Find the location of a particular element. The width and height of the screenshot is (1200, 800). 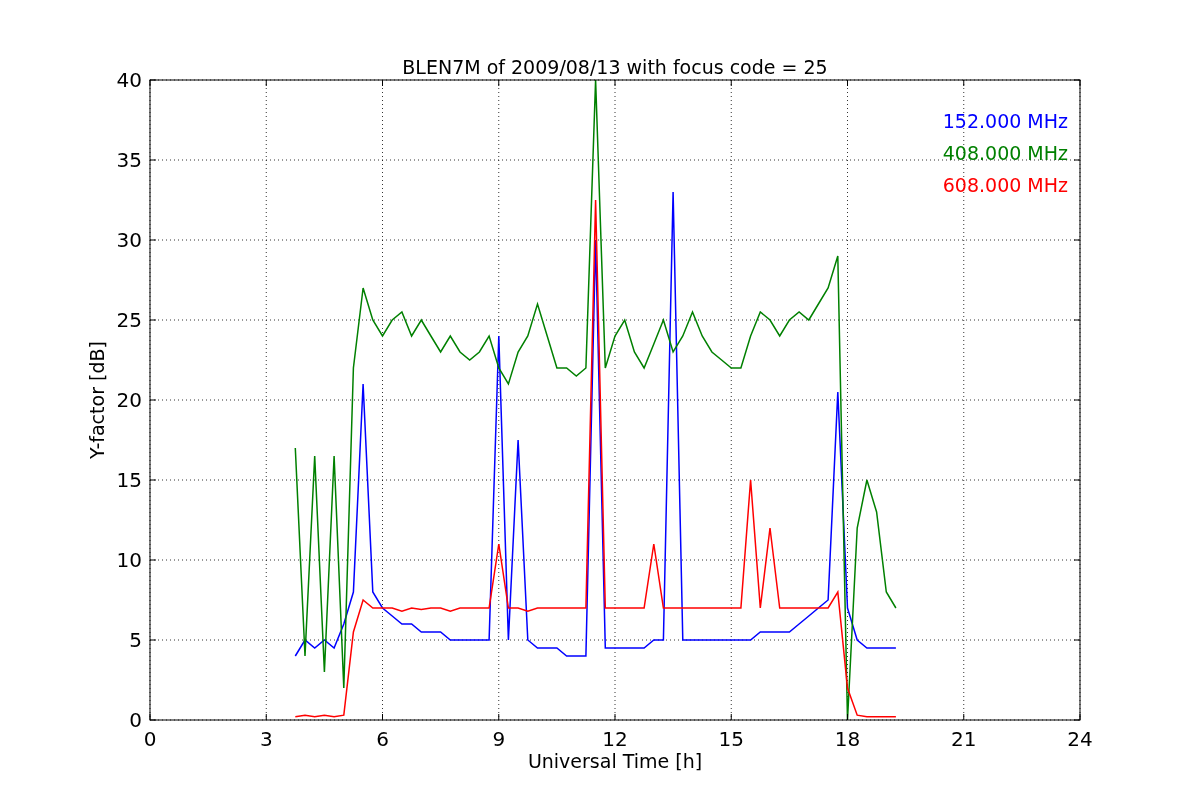

y-tick-label: 30 is located at coordinates (129, 240).